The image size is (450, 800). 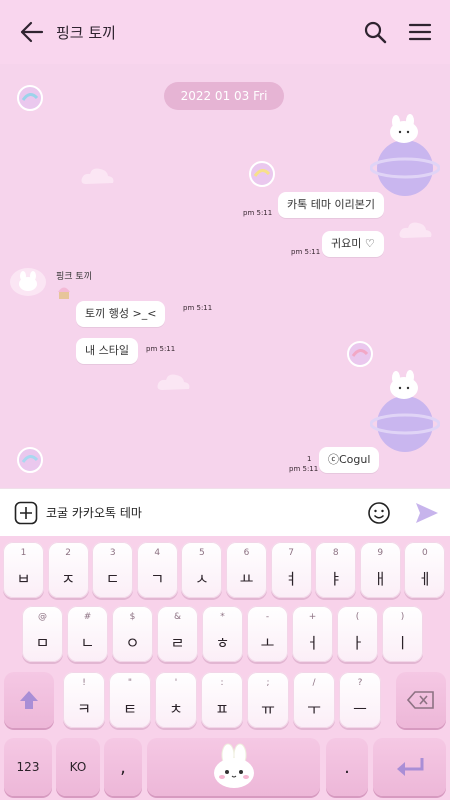 What do you see at coordinates (28, 767) in the screenshot?
I see `numbers-key: 123` at bounding box center [28, 767].